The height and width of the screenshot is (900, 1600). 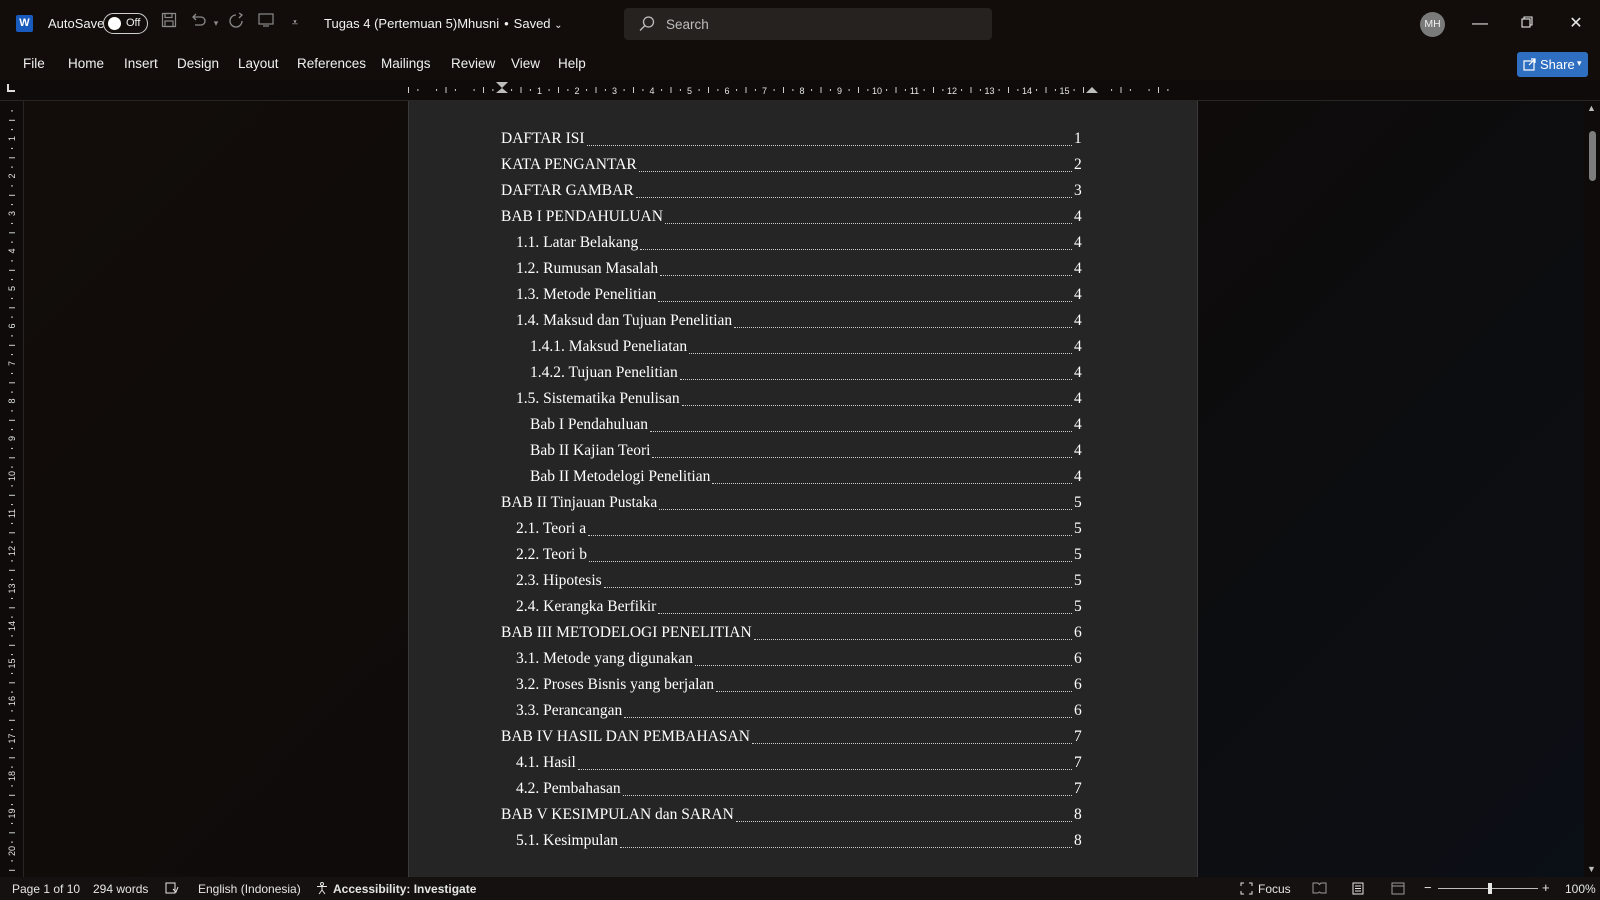 I want to click on tab-layout: Layout, so click(x=258, y=63).